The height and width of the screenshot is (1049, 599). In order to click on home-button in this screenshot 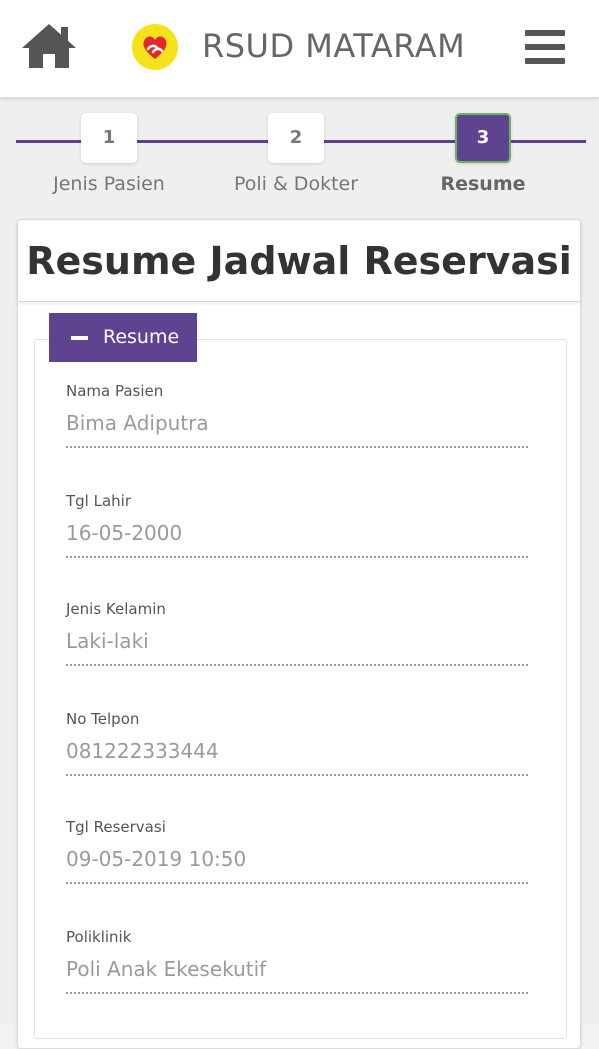, I will do `click(49, 46)`.